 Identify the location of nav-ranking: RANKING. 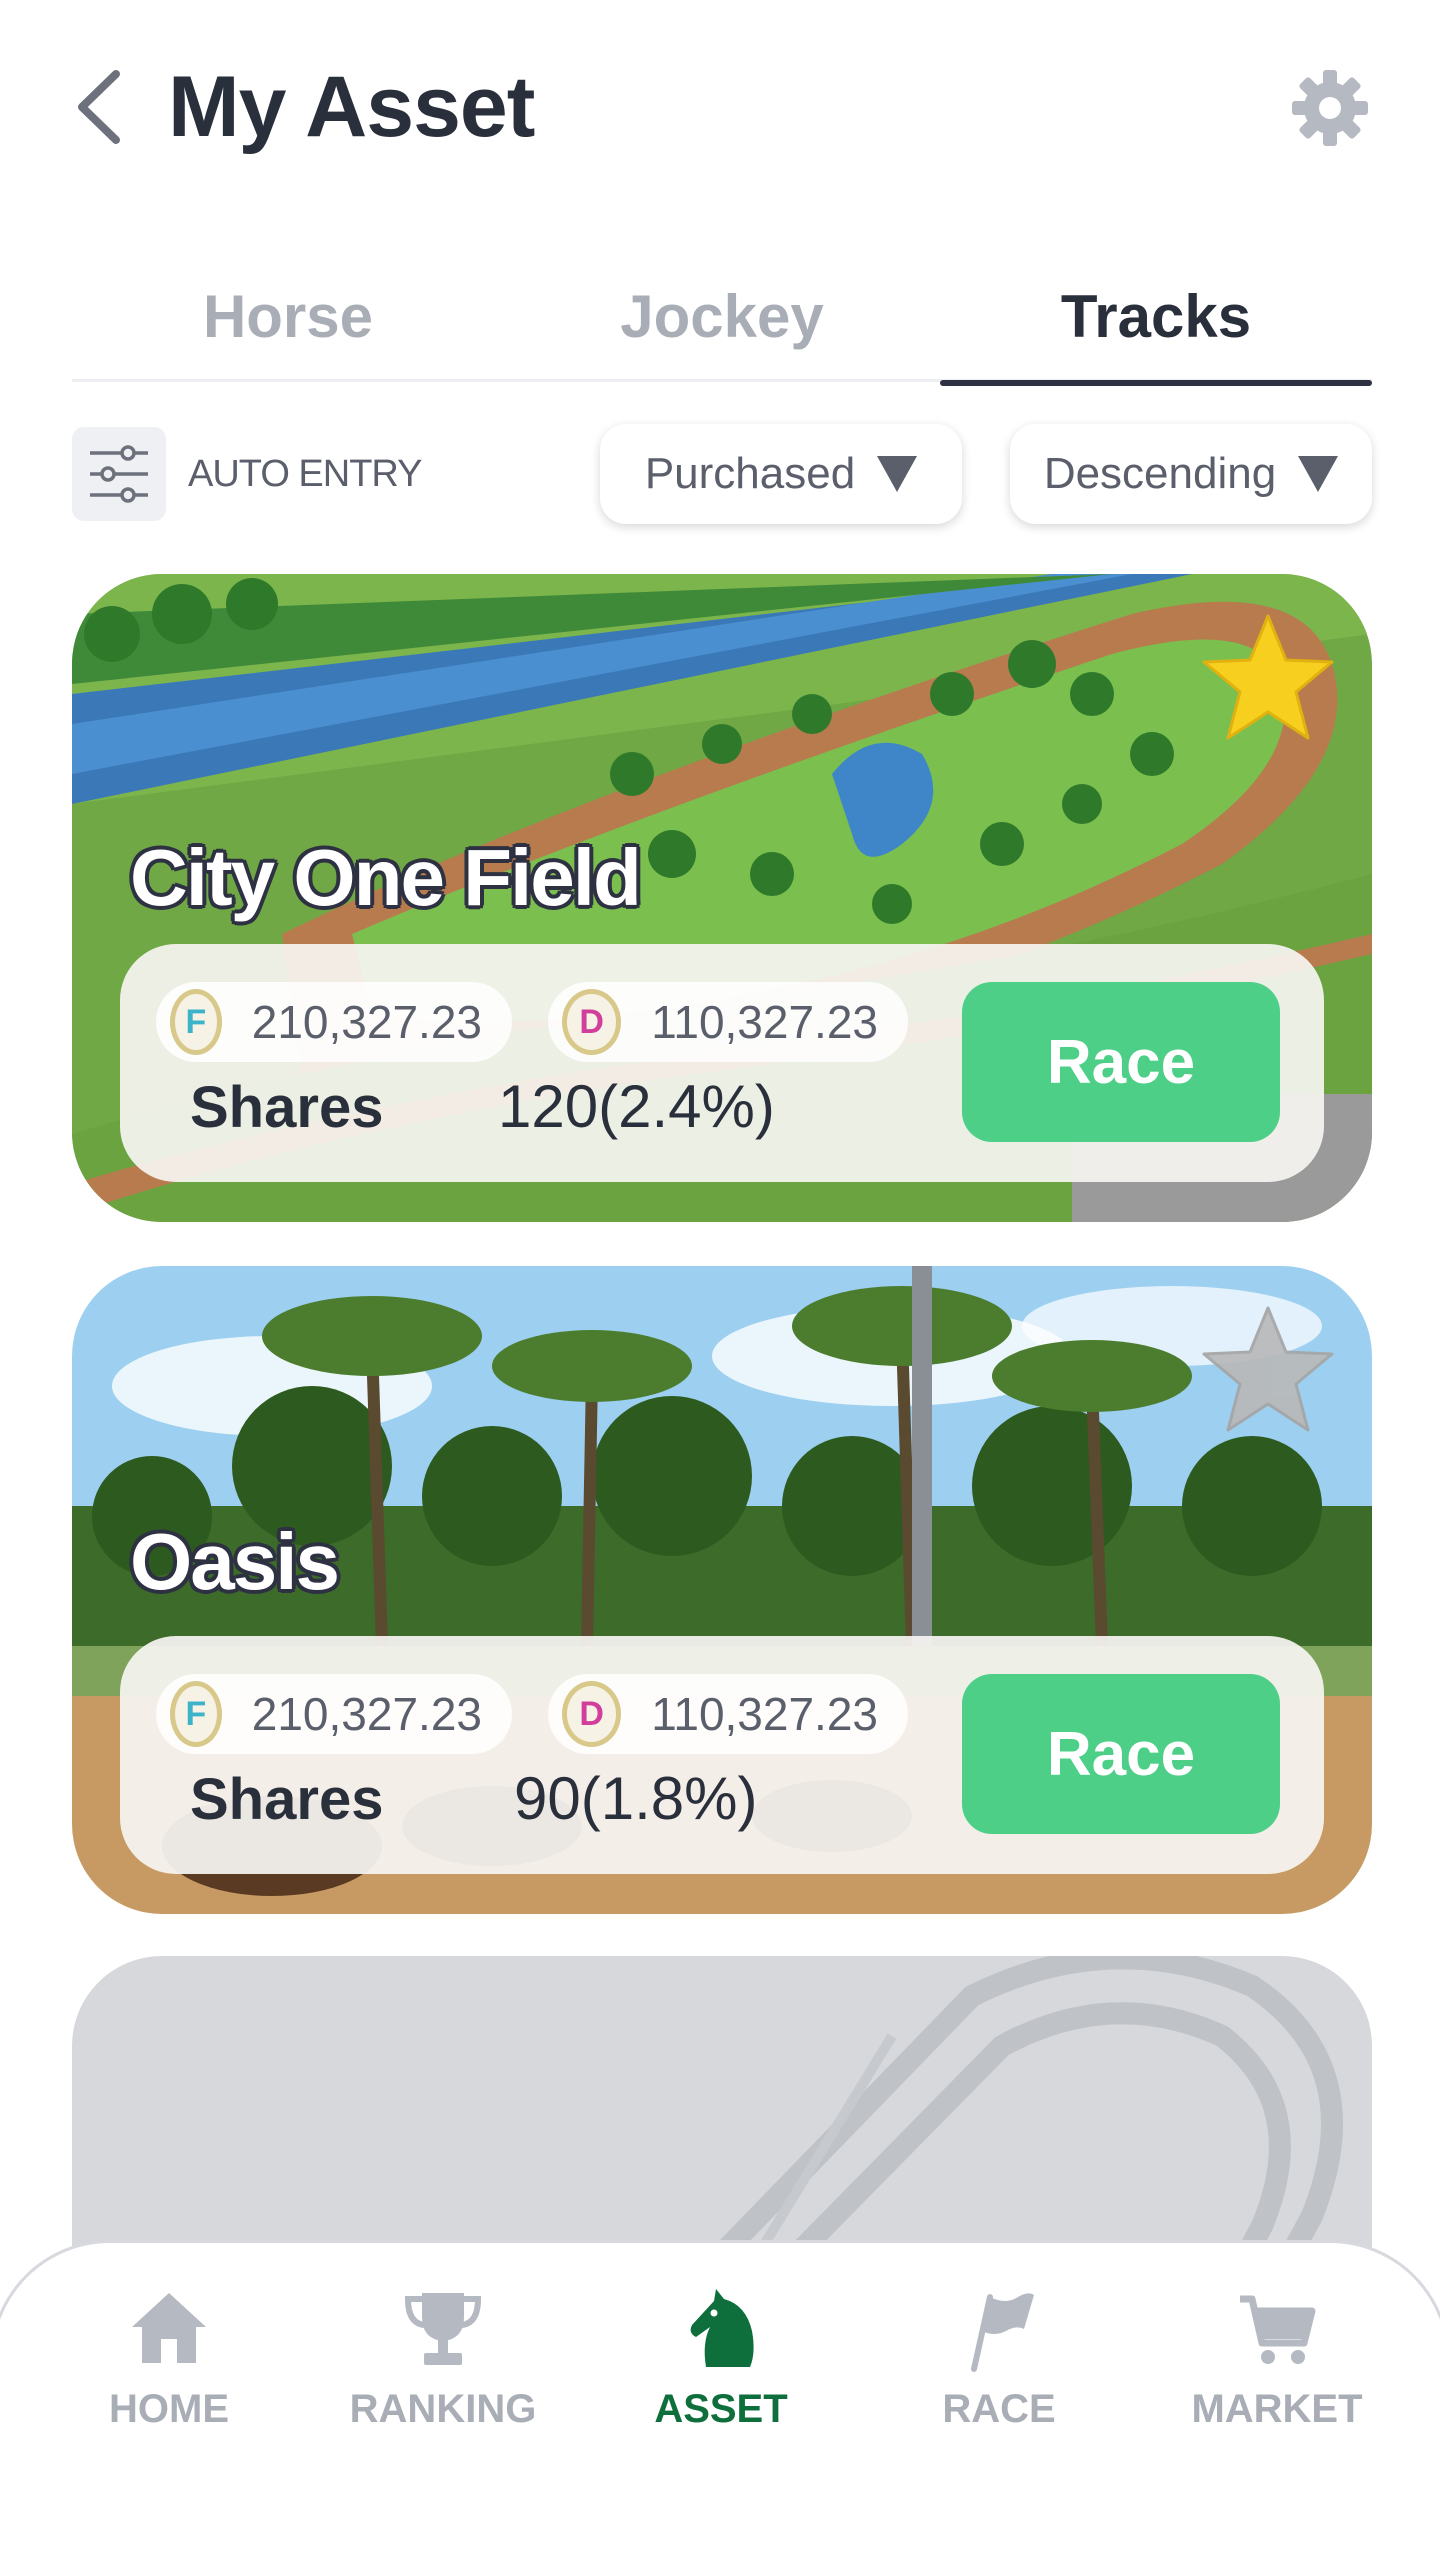
(443, 2383).